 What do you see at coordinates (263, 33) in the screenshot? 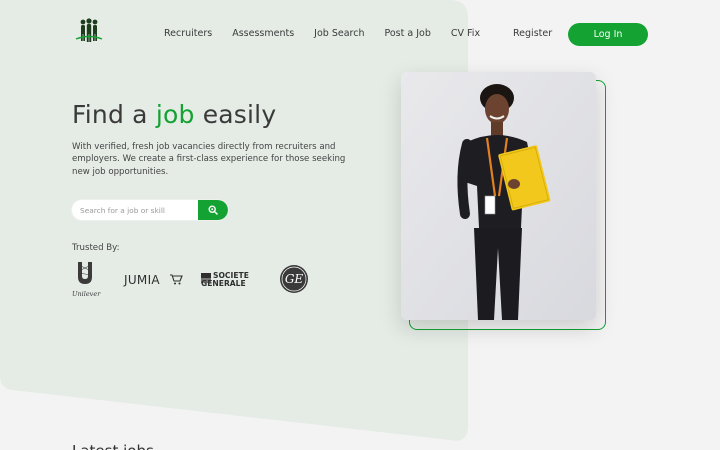
I see `nav-item-assessments: Assessments` at bounding box center [263, 33].